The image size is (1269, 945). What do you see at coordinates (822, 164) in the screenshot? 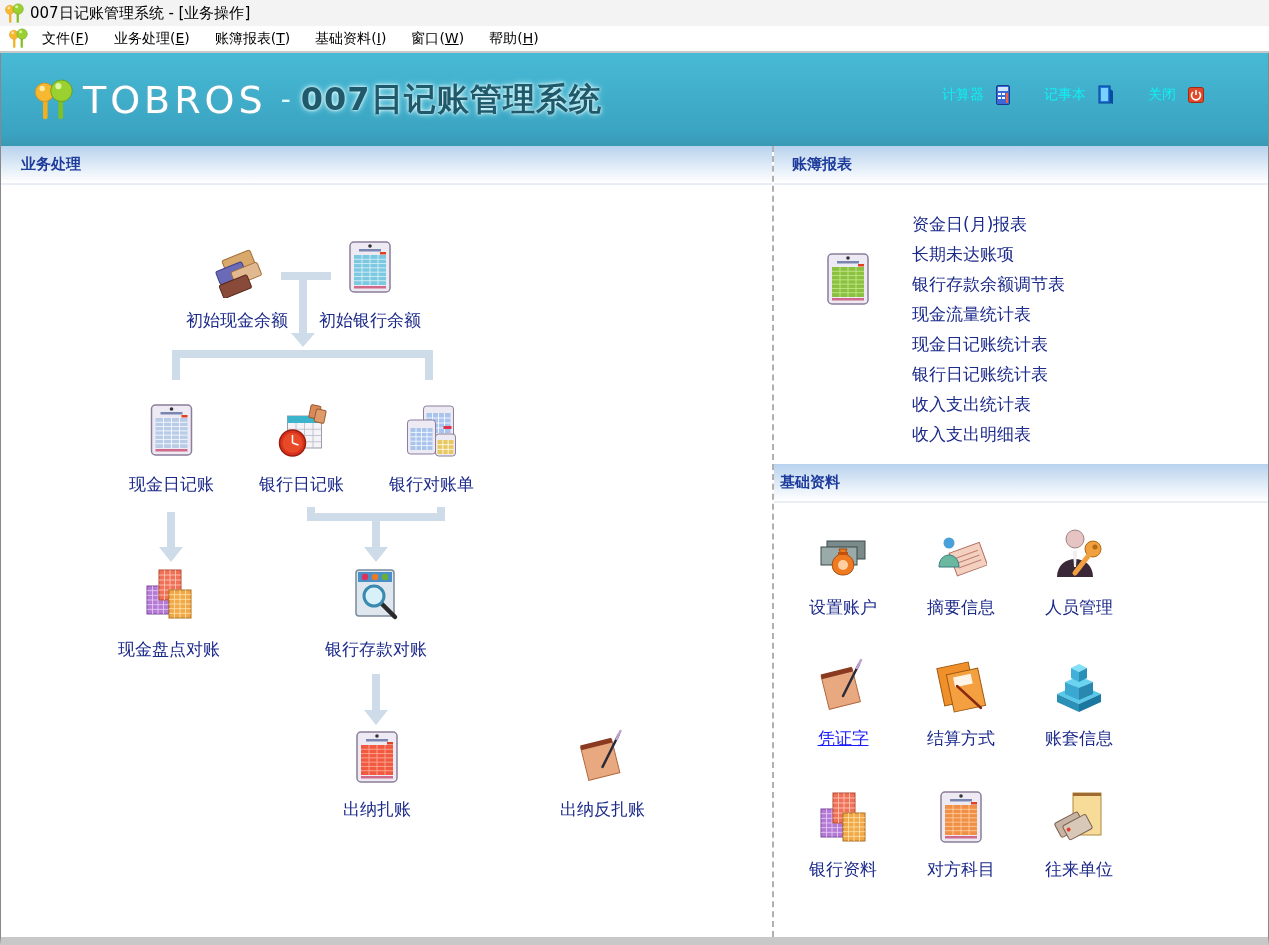
I see `section-title: 账簿报表` at bounding box center [822, 164].